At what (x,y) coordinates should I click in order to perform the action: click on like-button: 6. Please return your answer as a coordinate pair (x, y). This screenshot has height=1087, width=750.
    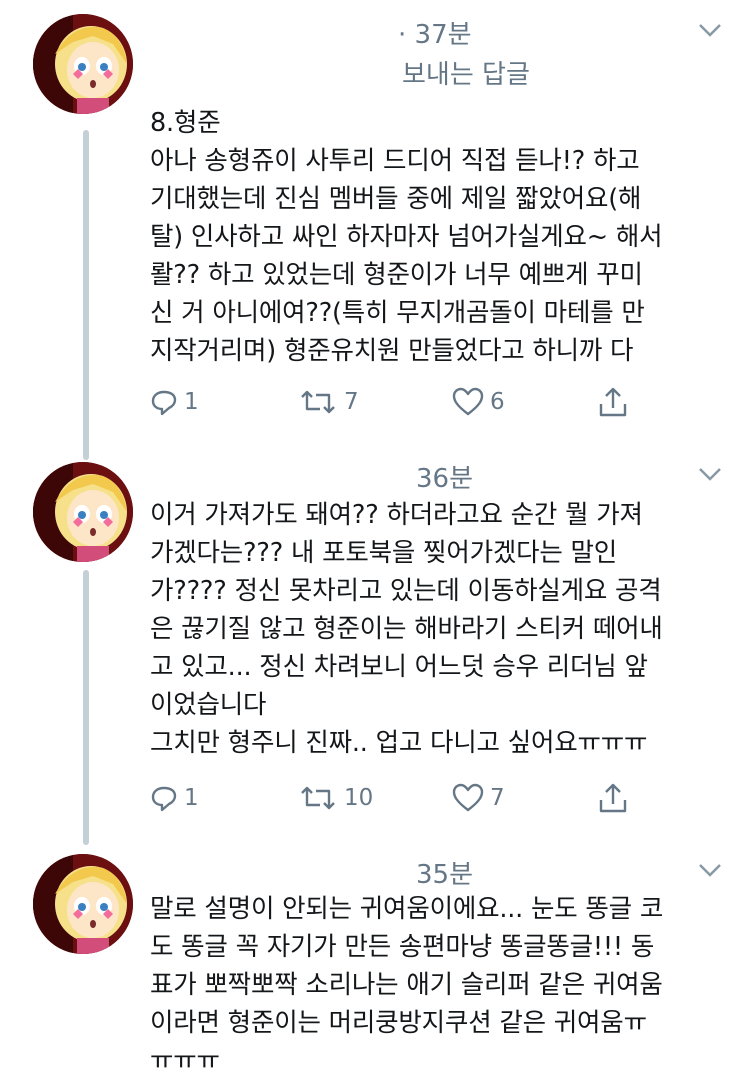
    Looking at the image, I should click on (478, 402).